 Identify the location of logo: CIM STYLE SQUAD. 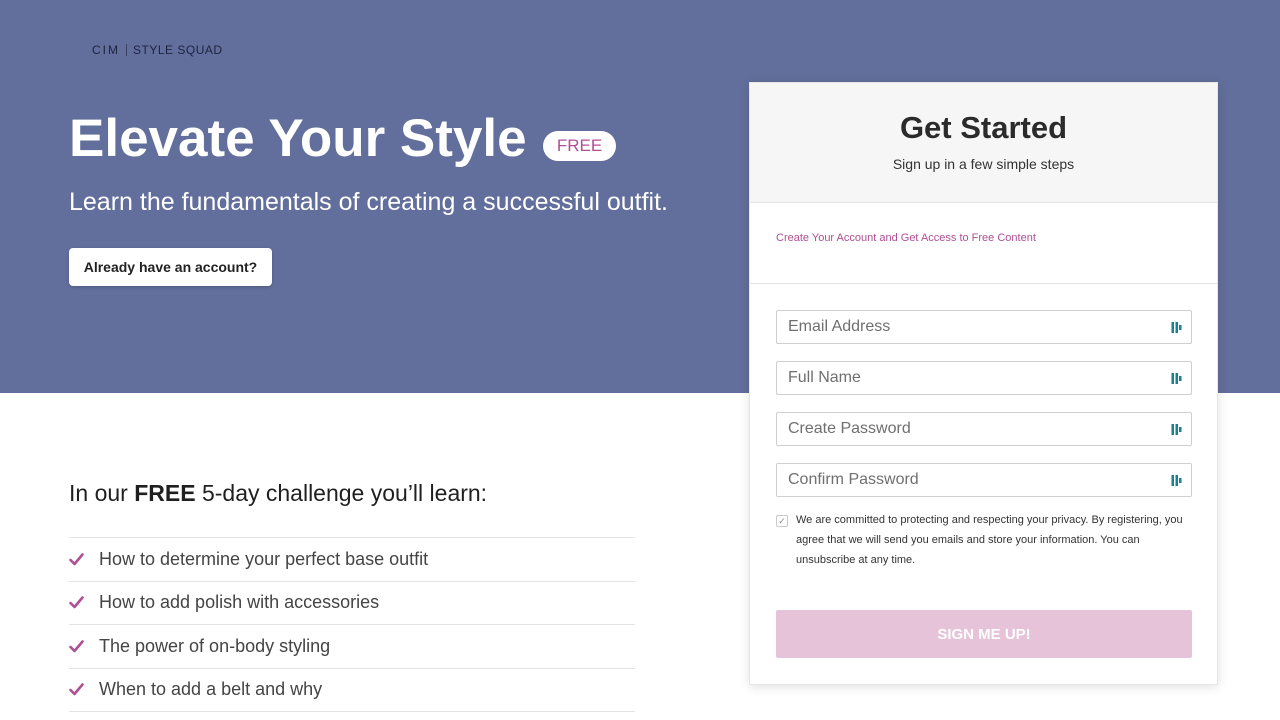
(157, 50).